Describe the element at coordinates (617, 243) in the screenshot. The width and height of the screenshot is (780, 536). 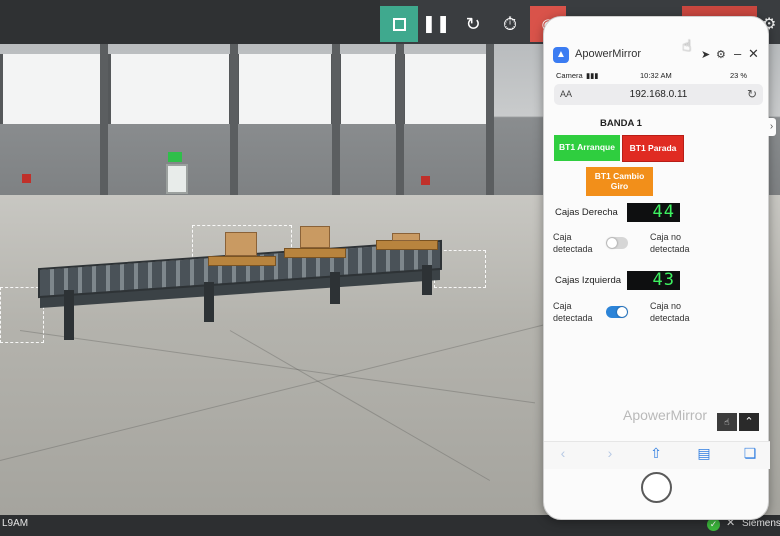
I see `right-detection-toggle` at that location.